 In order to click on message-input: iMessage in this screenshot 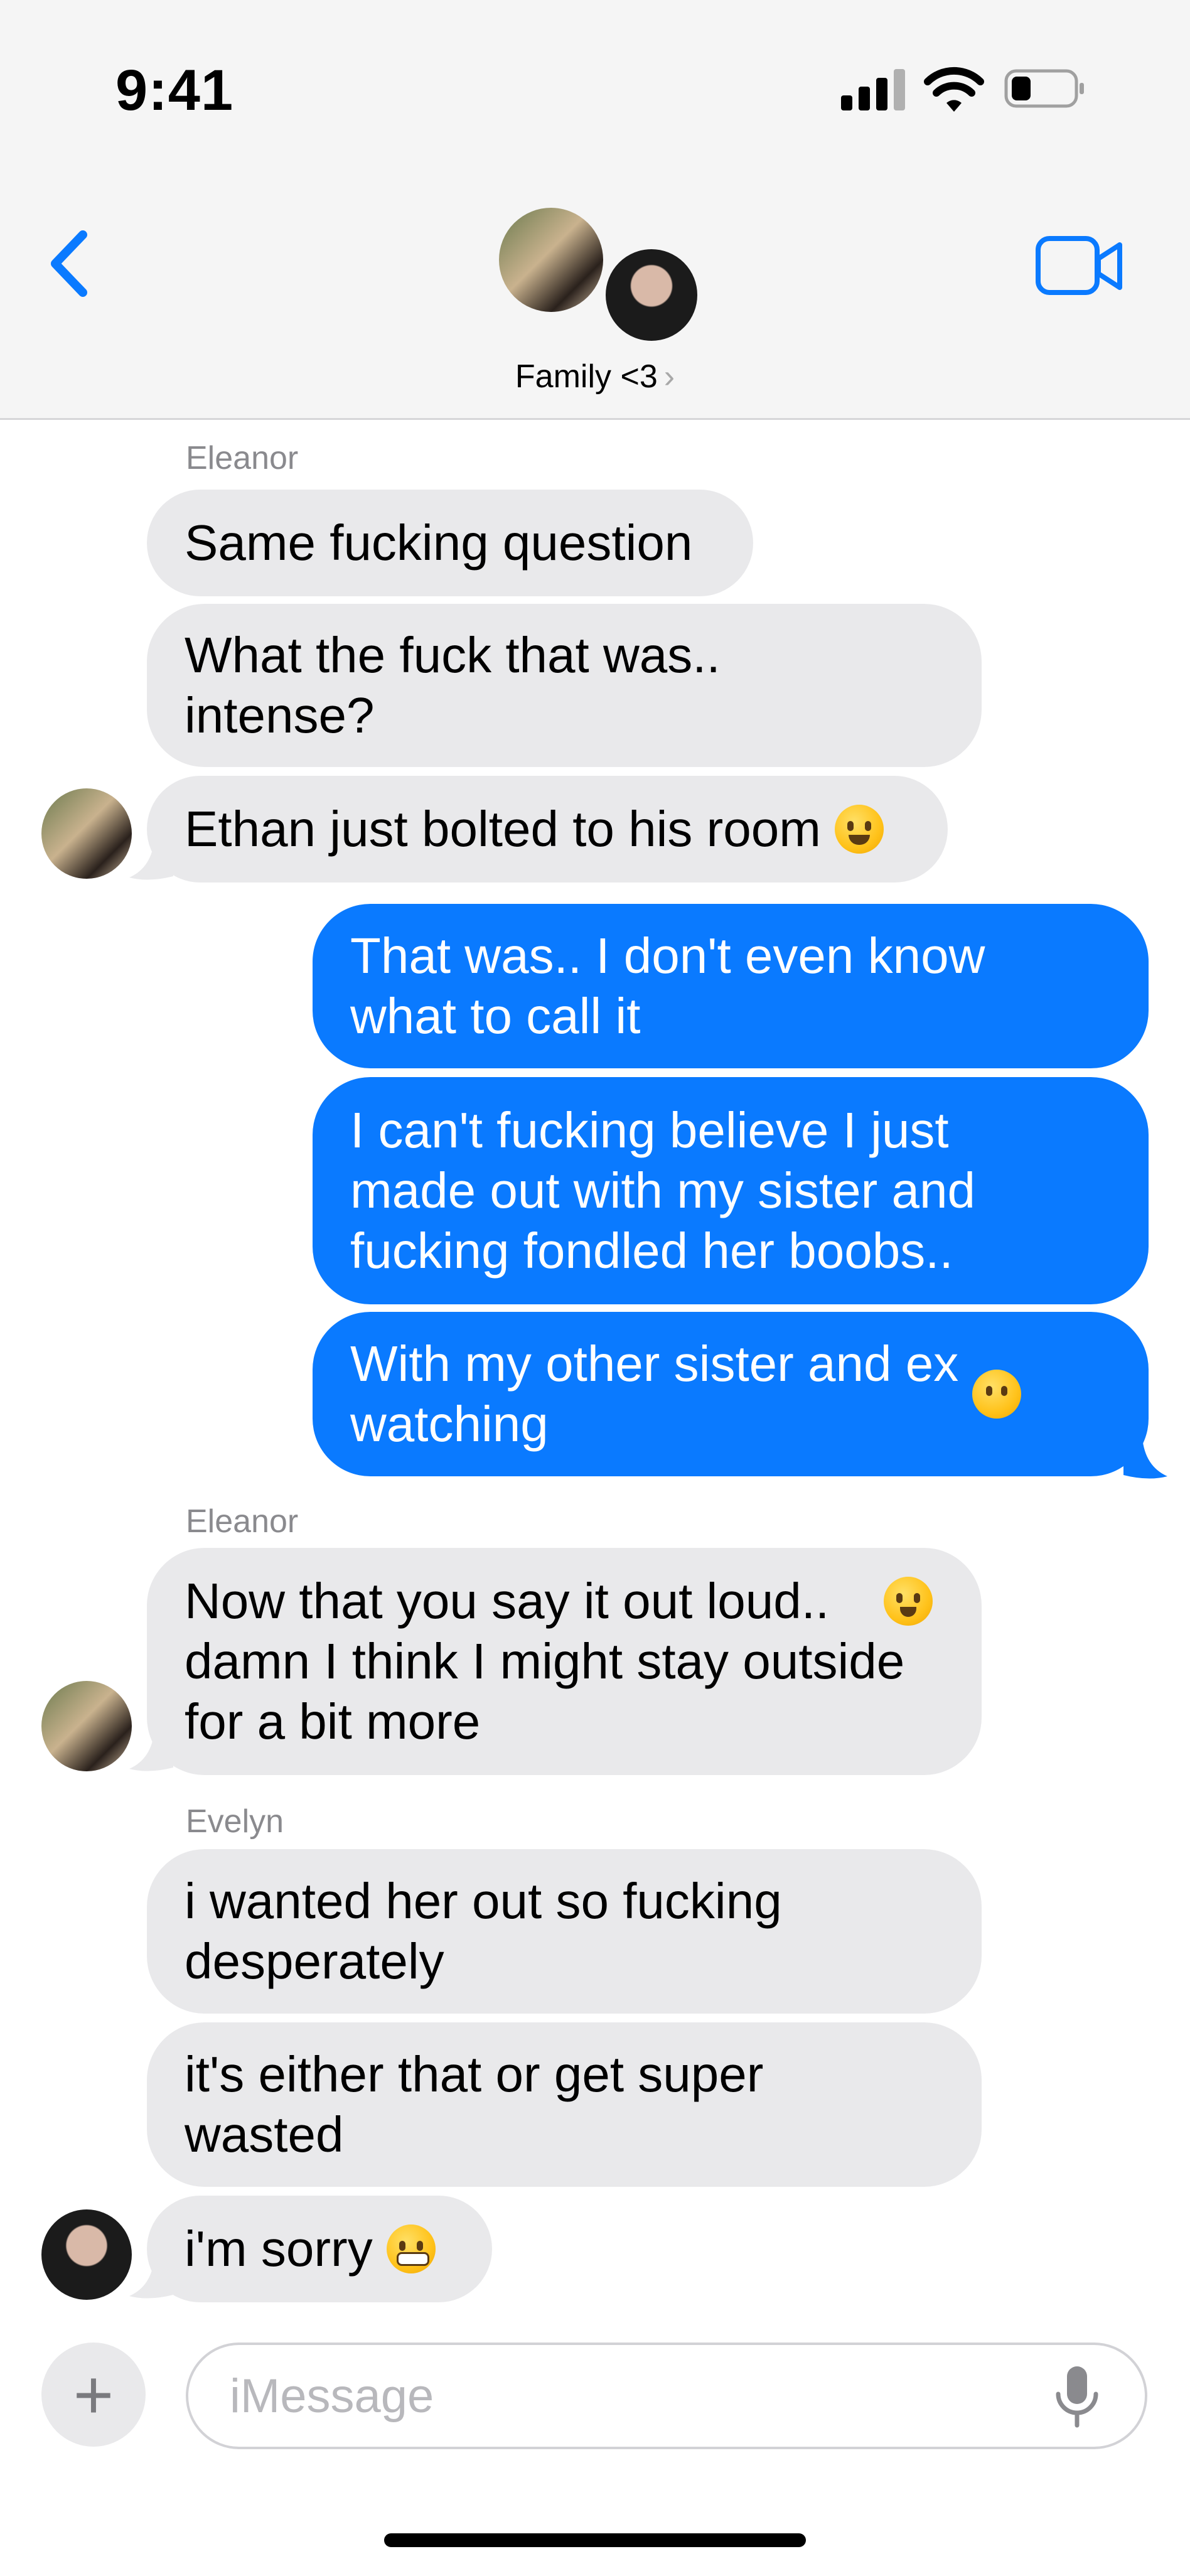, I will do `click(666, 2396)`.